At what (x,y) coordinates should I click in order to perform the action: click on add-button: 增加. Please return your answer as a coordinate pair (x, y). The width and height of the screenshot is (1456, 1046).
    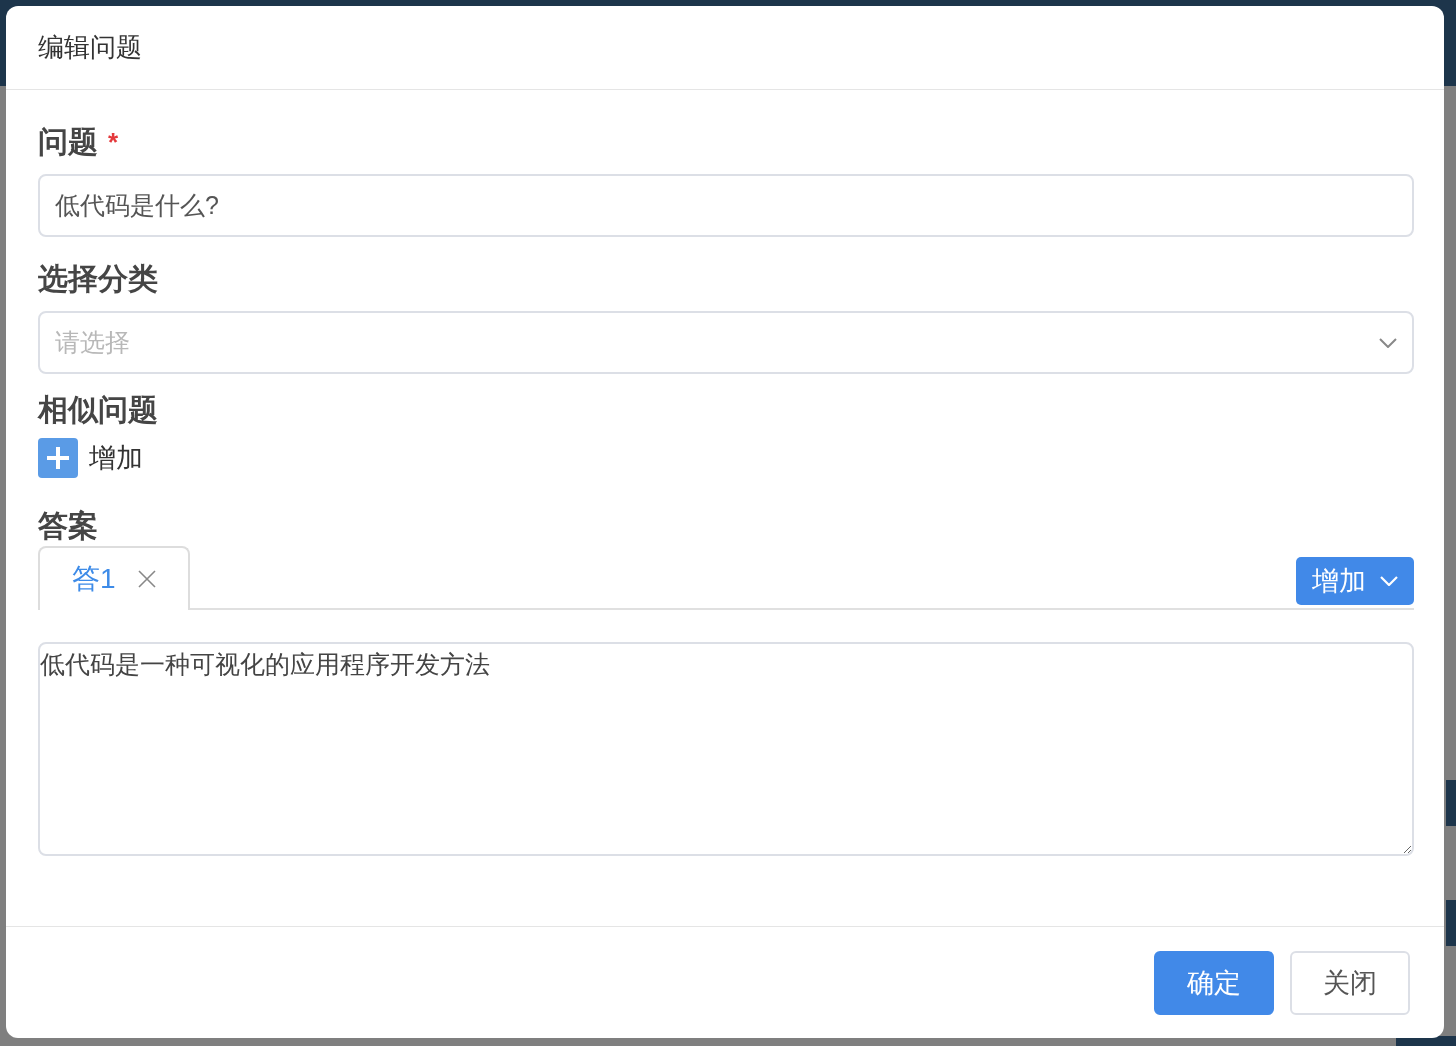
    Looking at the image, I should click on (1355, 581).